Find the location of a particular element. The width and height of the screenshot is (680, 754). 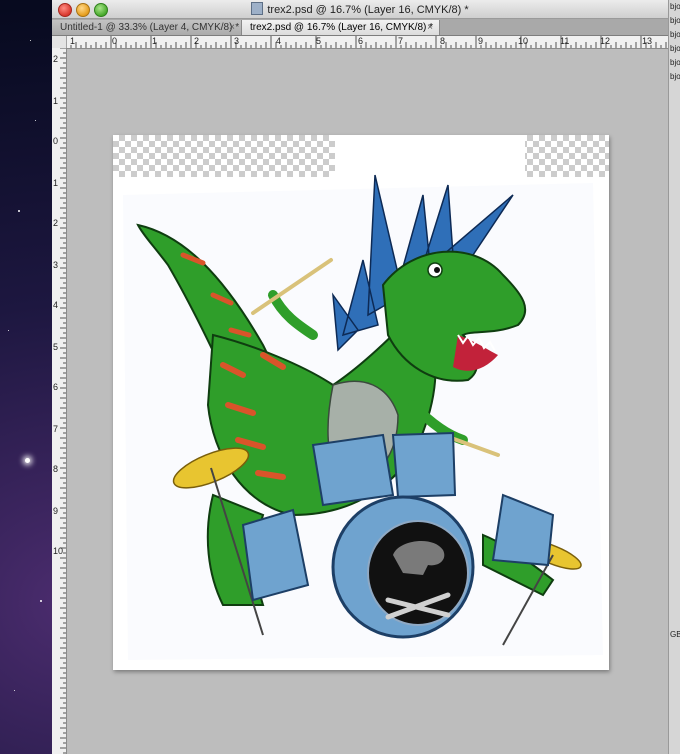

window-title-text: trex2.psd @ 16.7% (Layer 16, CMYK/8) * is located at coordinates (368, 10).